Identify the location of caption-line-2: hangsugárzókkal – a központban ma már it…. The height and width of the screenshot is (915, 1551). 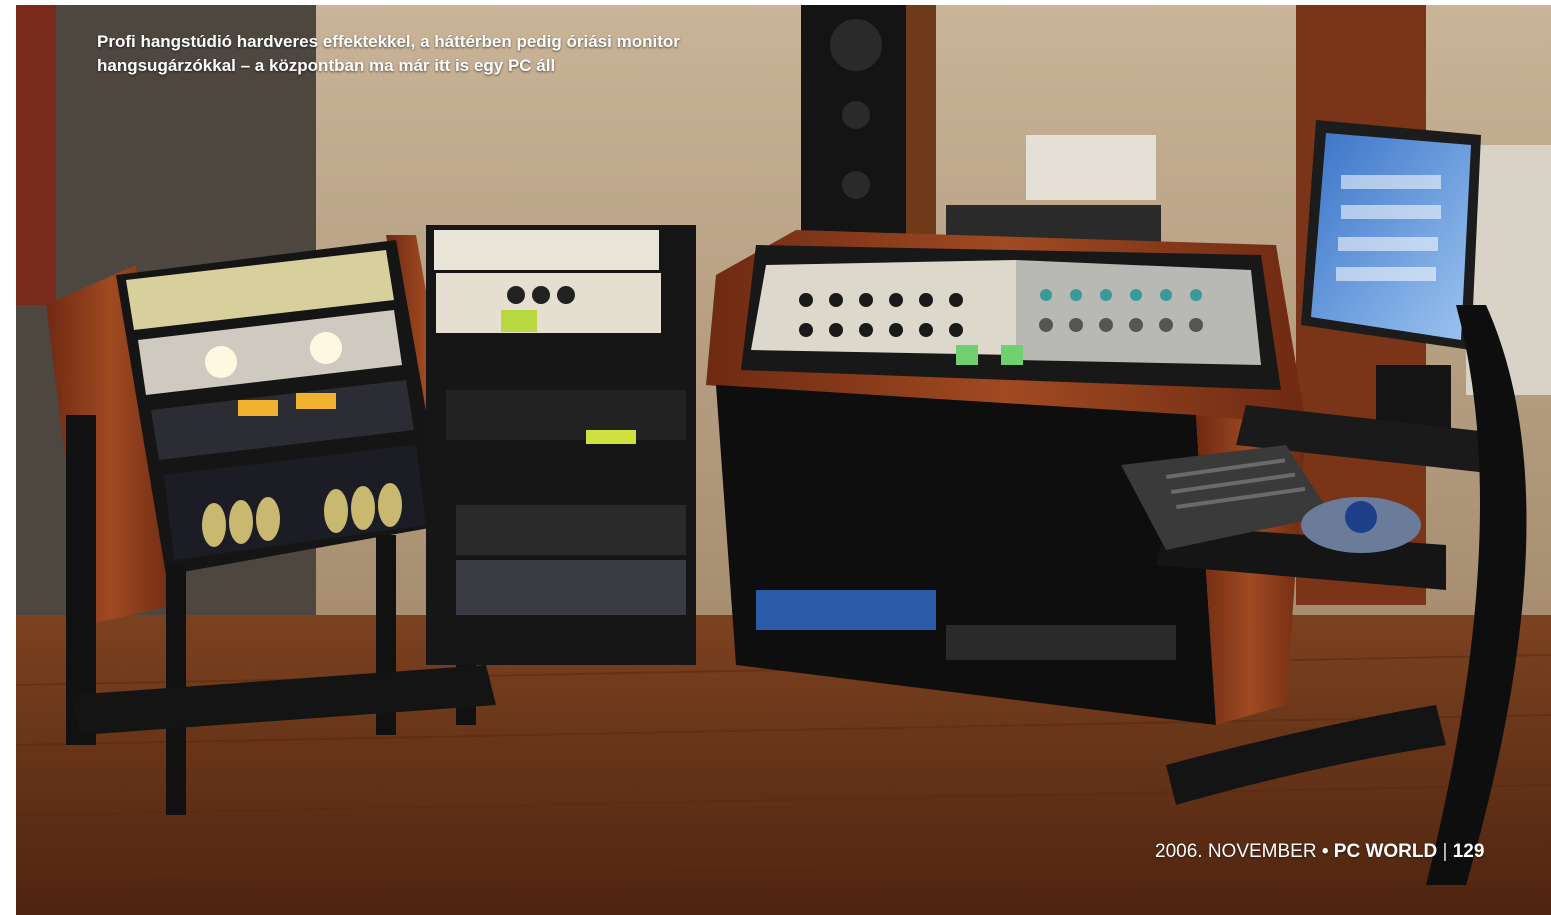
(326, 65).